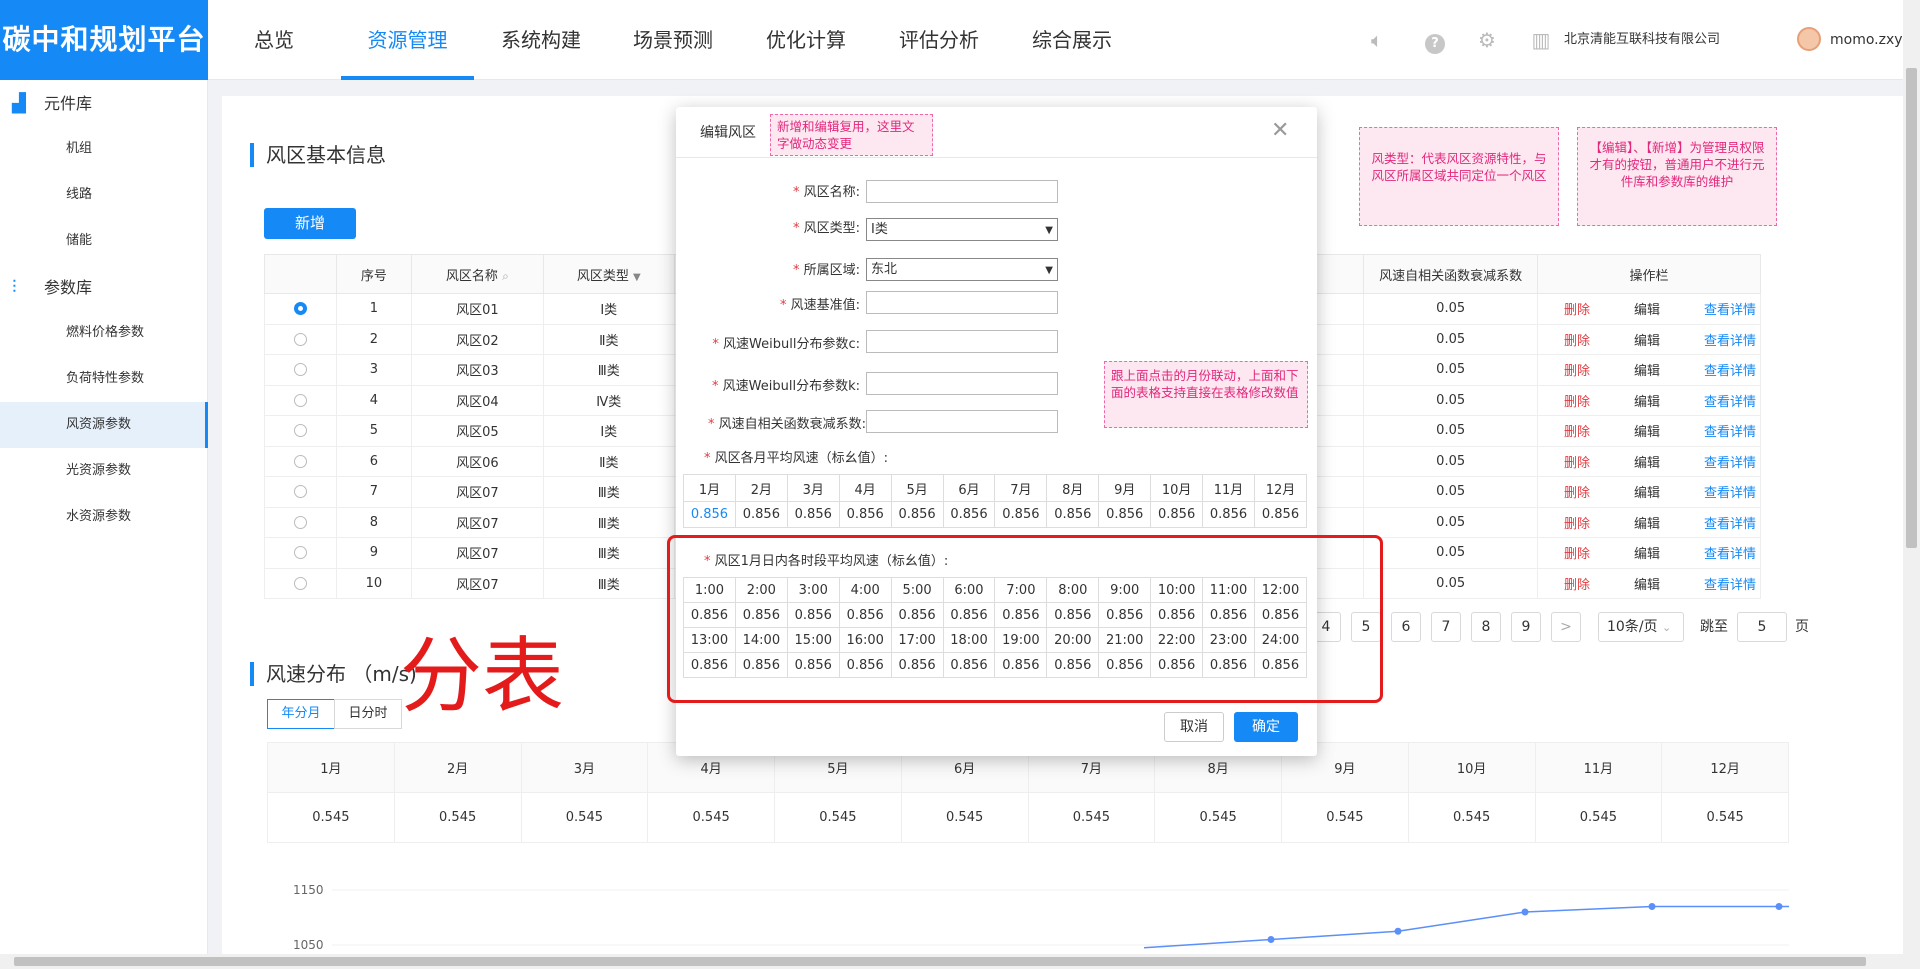 The width and height of the screenshot is (1920, 969). I want to click on sidebar-item-fuel-price: 燃料价格参数, so click(104, 333).